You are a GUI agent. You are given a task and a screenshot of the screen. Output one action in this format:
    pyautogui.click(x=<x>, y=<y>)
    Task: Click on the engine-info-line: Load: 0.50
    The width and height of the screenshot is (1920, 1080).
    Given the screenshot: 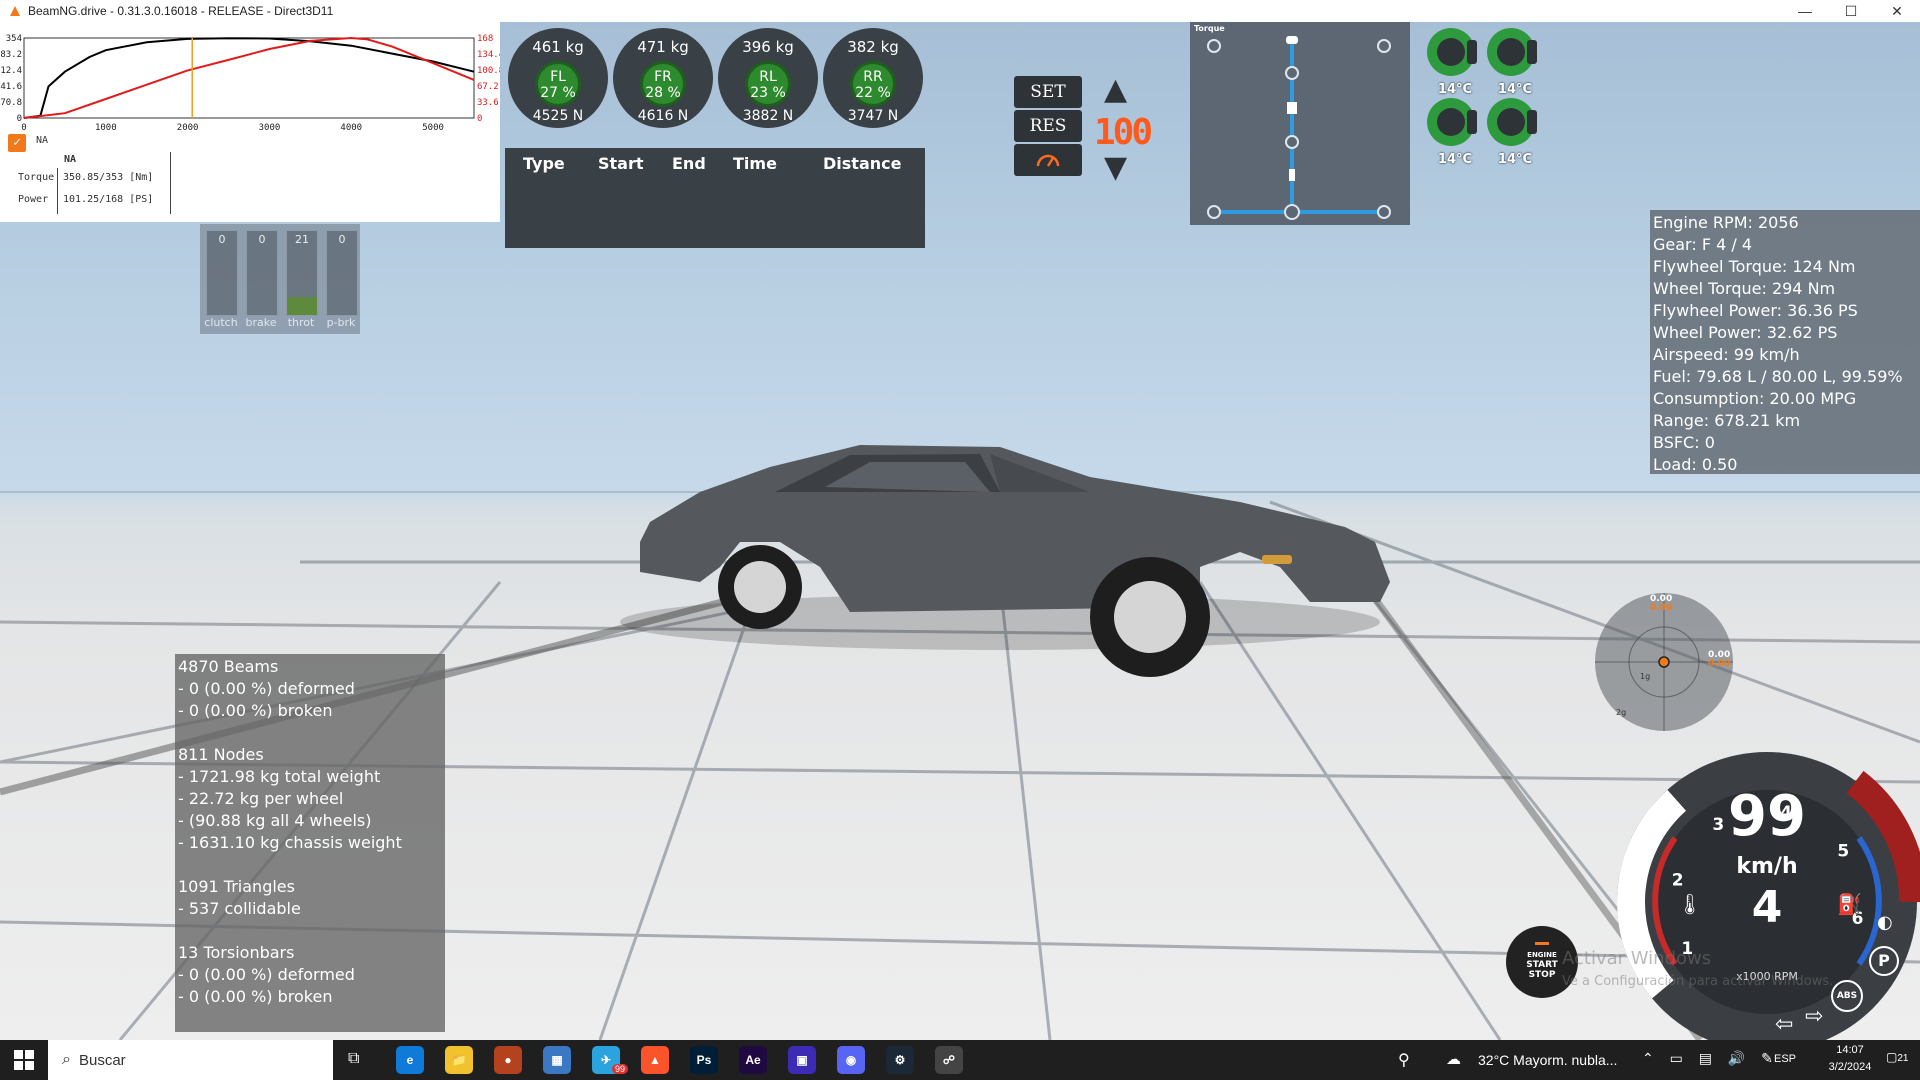 What is the action you would take?
    pyautogui.click(x=1695, y=464)
    